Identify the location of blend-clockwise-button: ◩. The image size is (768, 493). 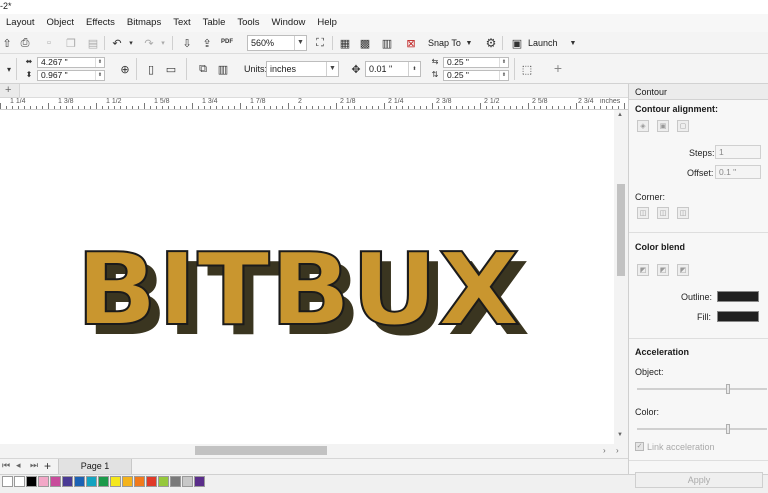
(663, 270).